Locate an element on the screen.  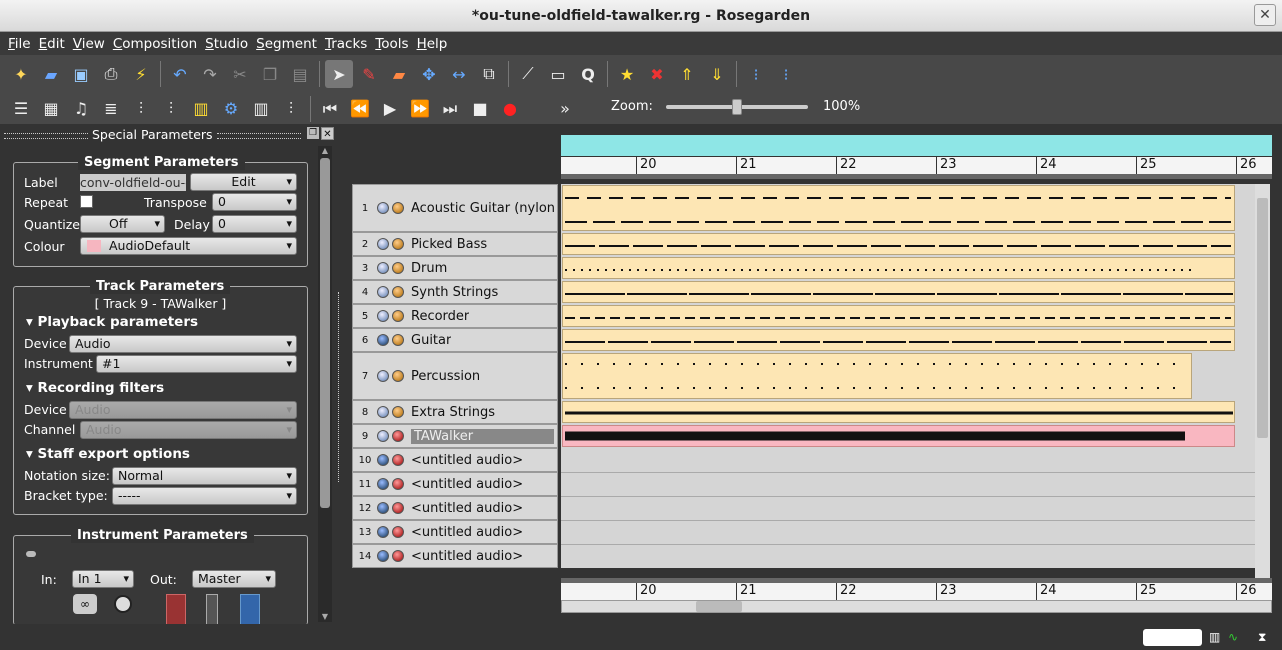
notation-editor-button: ♫ is located at coordinates (81, 109).